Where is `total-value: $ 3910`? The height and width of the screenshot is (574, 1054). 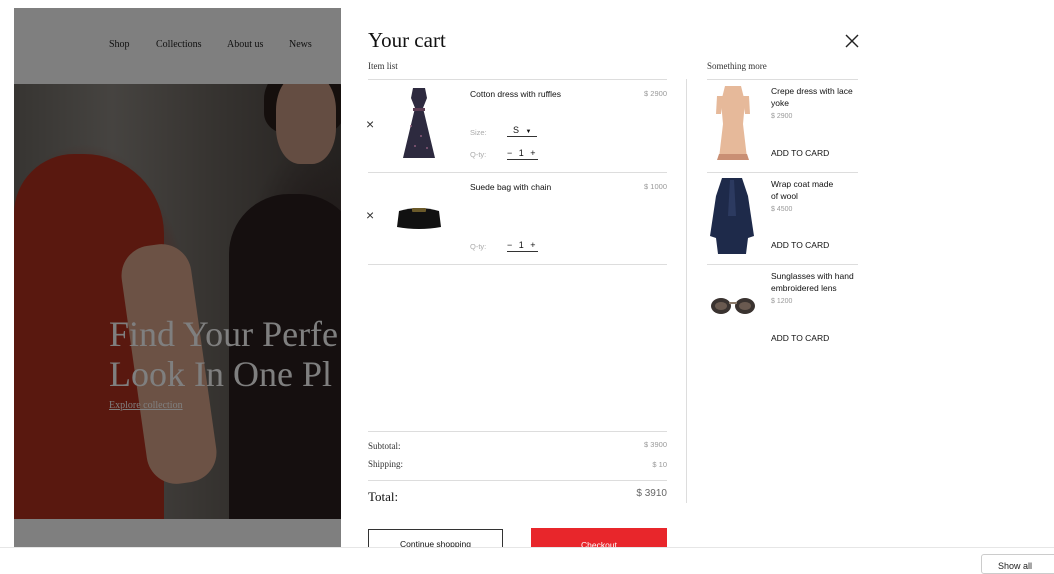
total-value: $ 3910 is located at coordinates (651, 493).